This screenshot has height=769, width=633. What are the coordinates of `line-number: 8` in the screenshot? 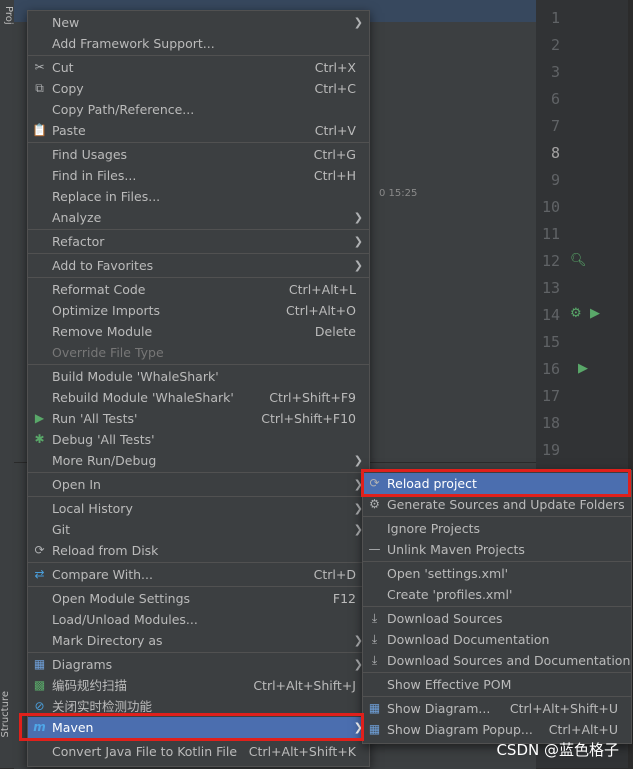 It's located at (555, 153).